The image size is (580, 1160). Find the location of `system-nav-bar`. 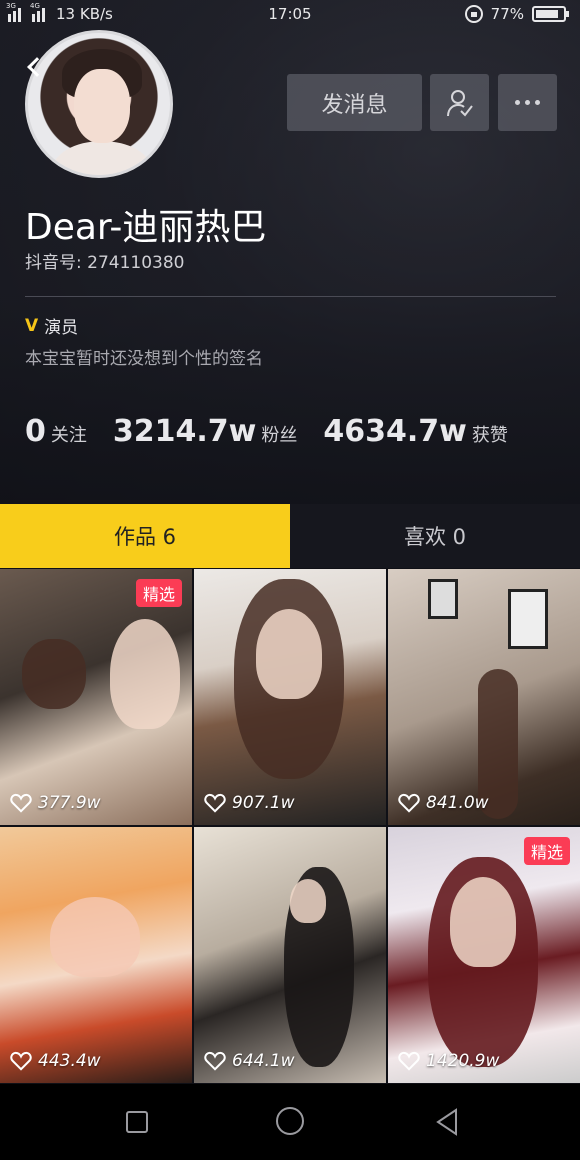

system-nav-bar is located at coordinates (290, 1122).